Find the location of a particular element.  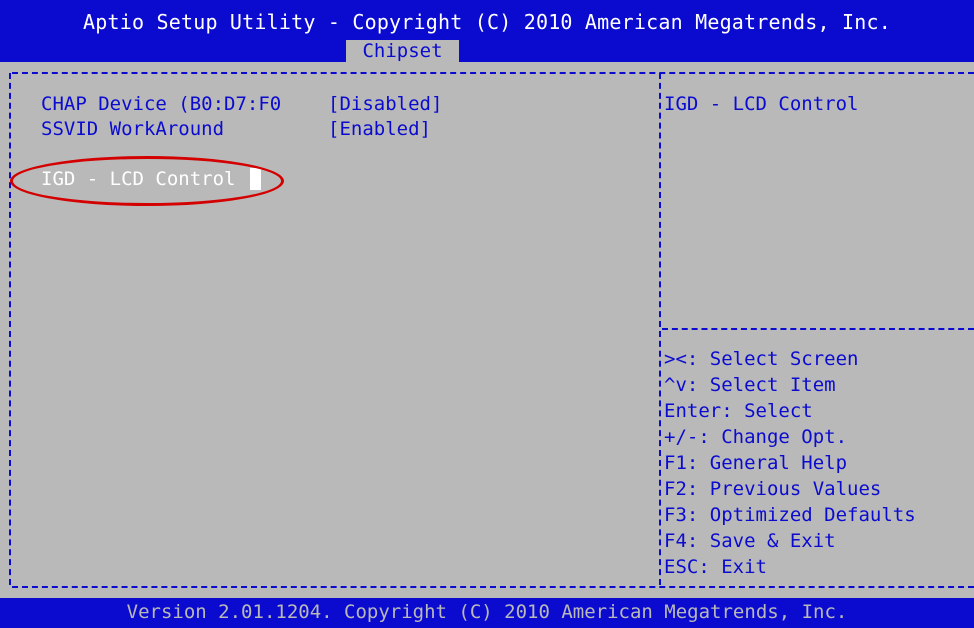

help-key-f3: F3: Optimized Defaults is located at coordinates (790, 515).